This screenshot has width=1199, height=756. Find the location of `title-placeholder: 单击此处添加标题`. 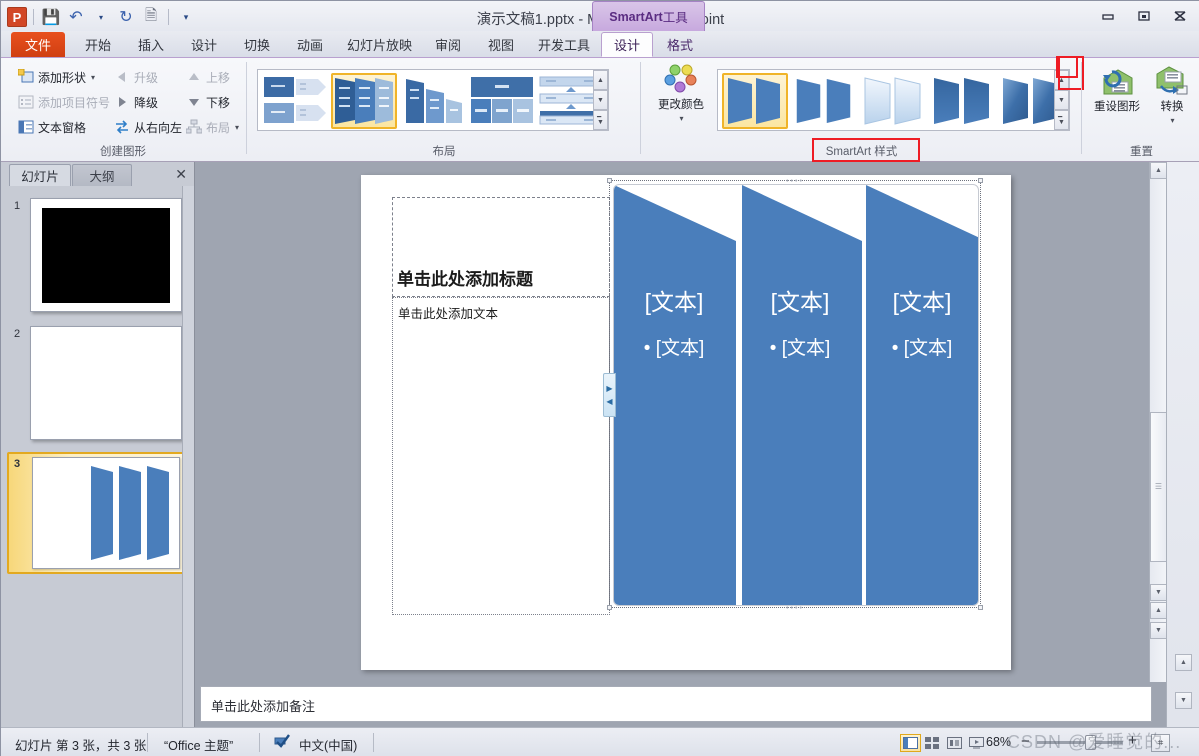

title-placeholder: 单击此处添加标题 is located at coordinates (501, 247).